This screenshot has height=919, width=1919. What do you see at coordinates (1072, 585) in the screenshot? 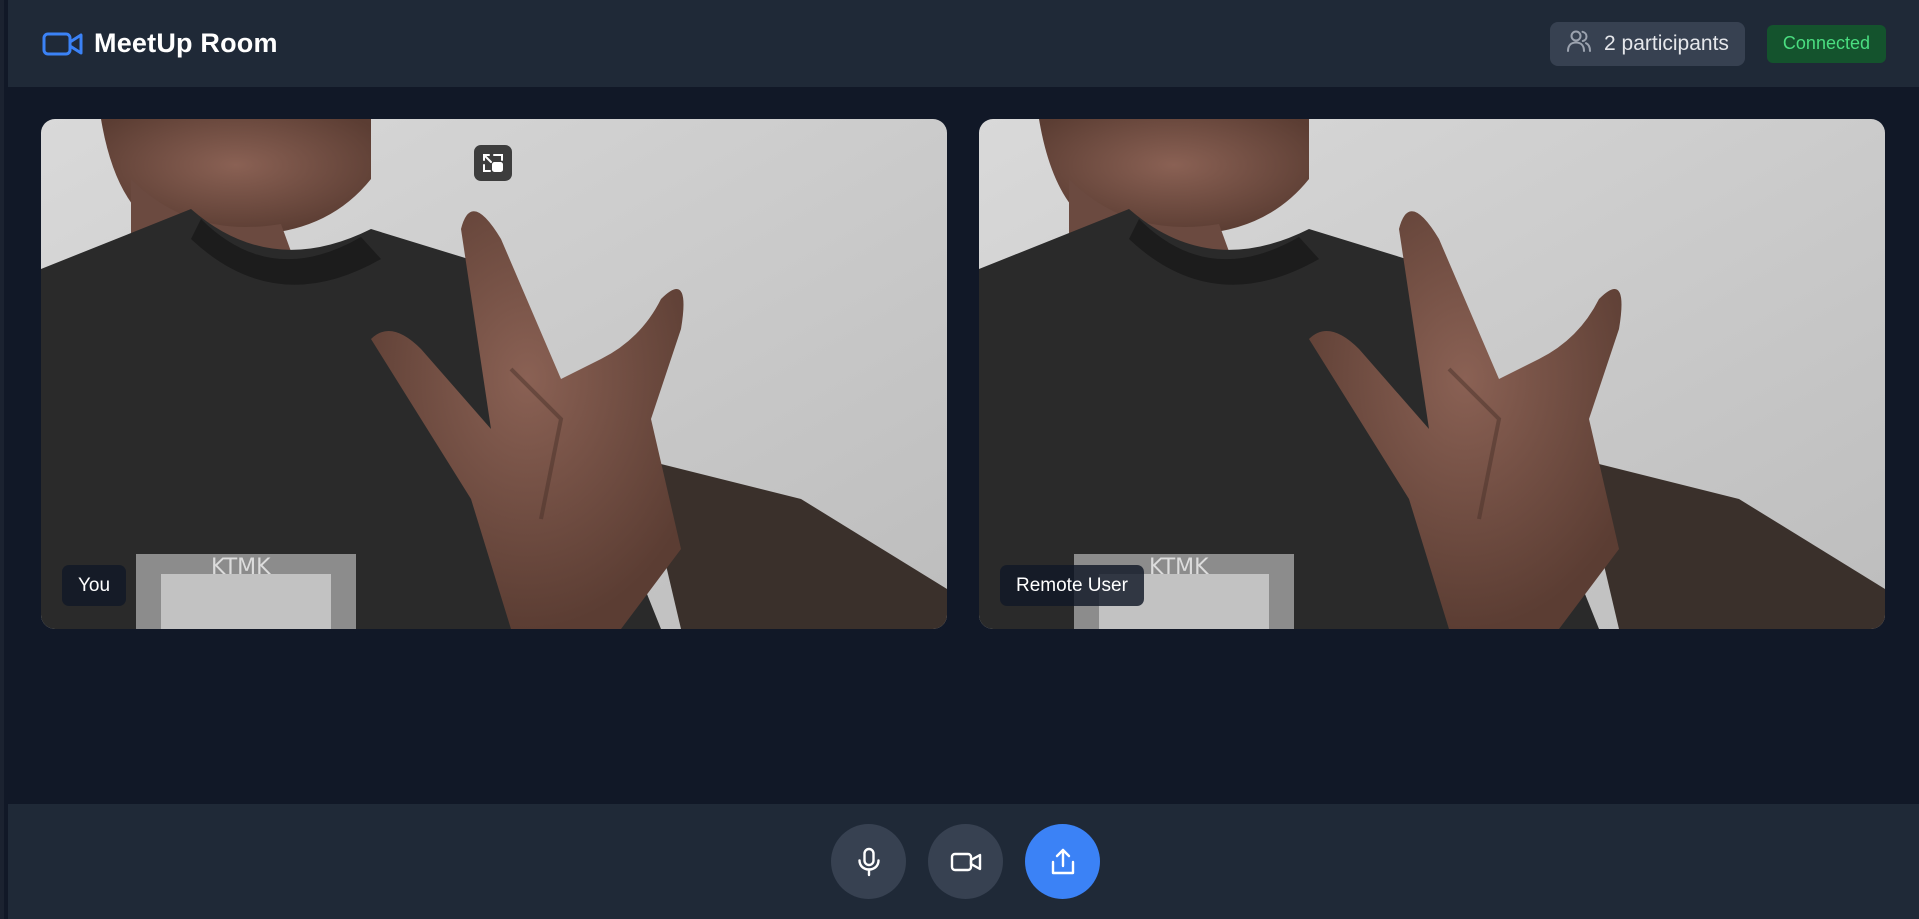
I see `remote-name-tag: Remote User` at bounding box center [1072, 585].